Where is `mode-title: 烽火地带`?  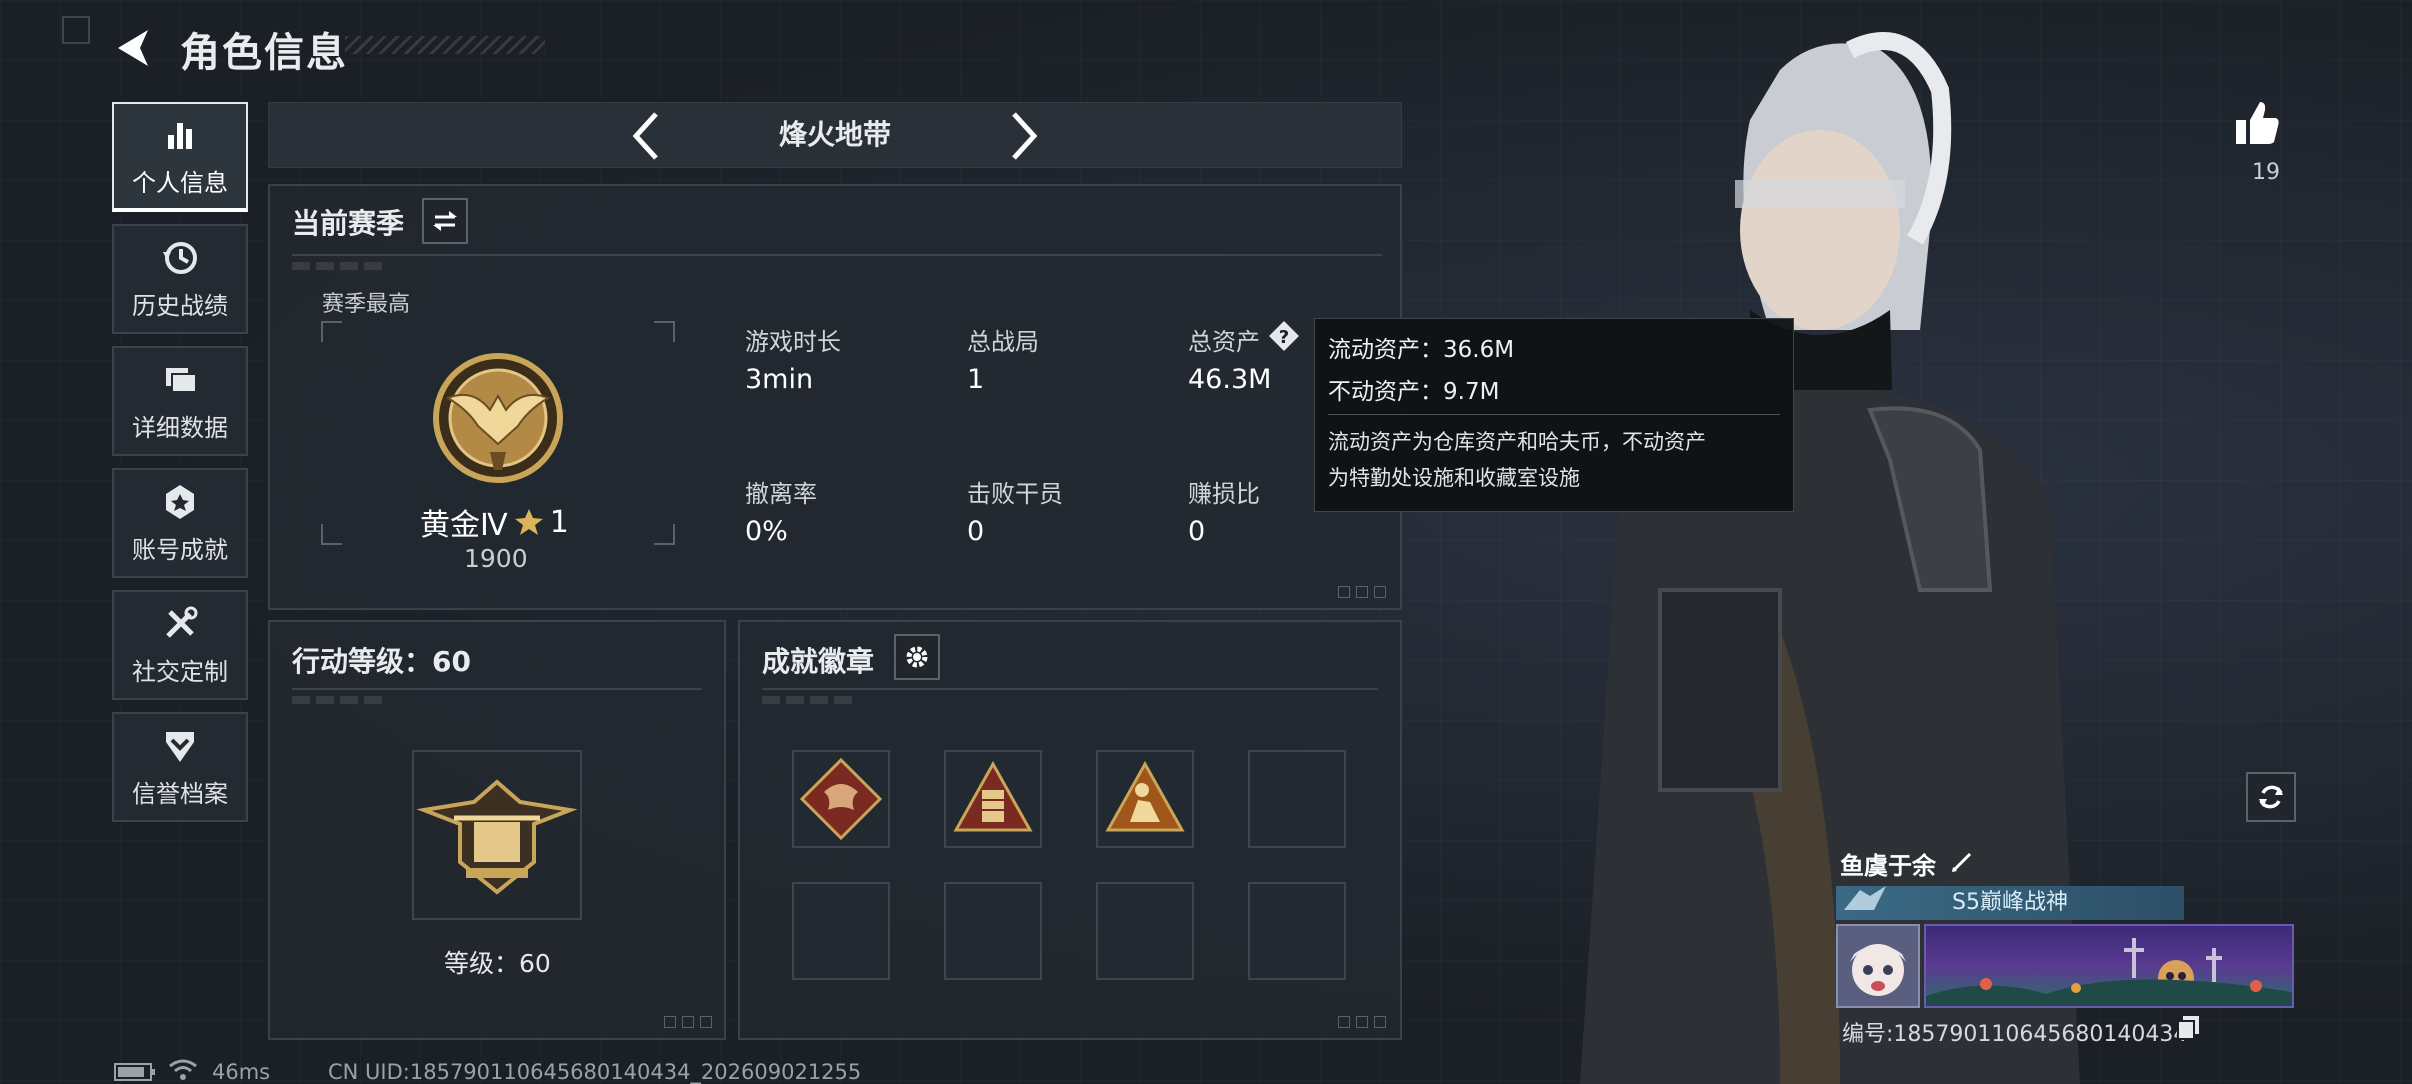 mode-title: 烽火地带 is located at coordinates (834, 134).